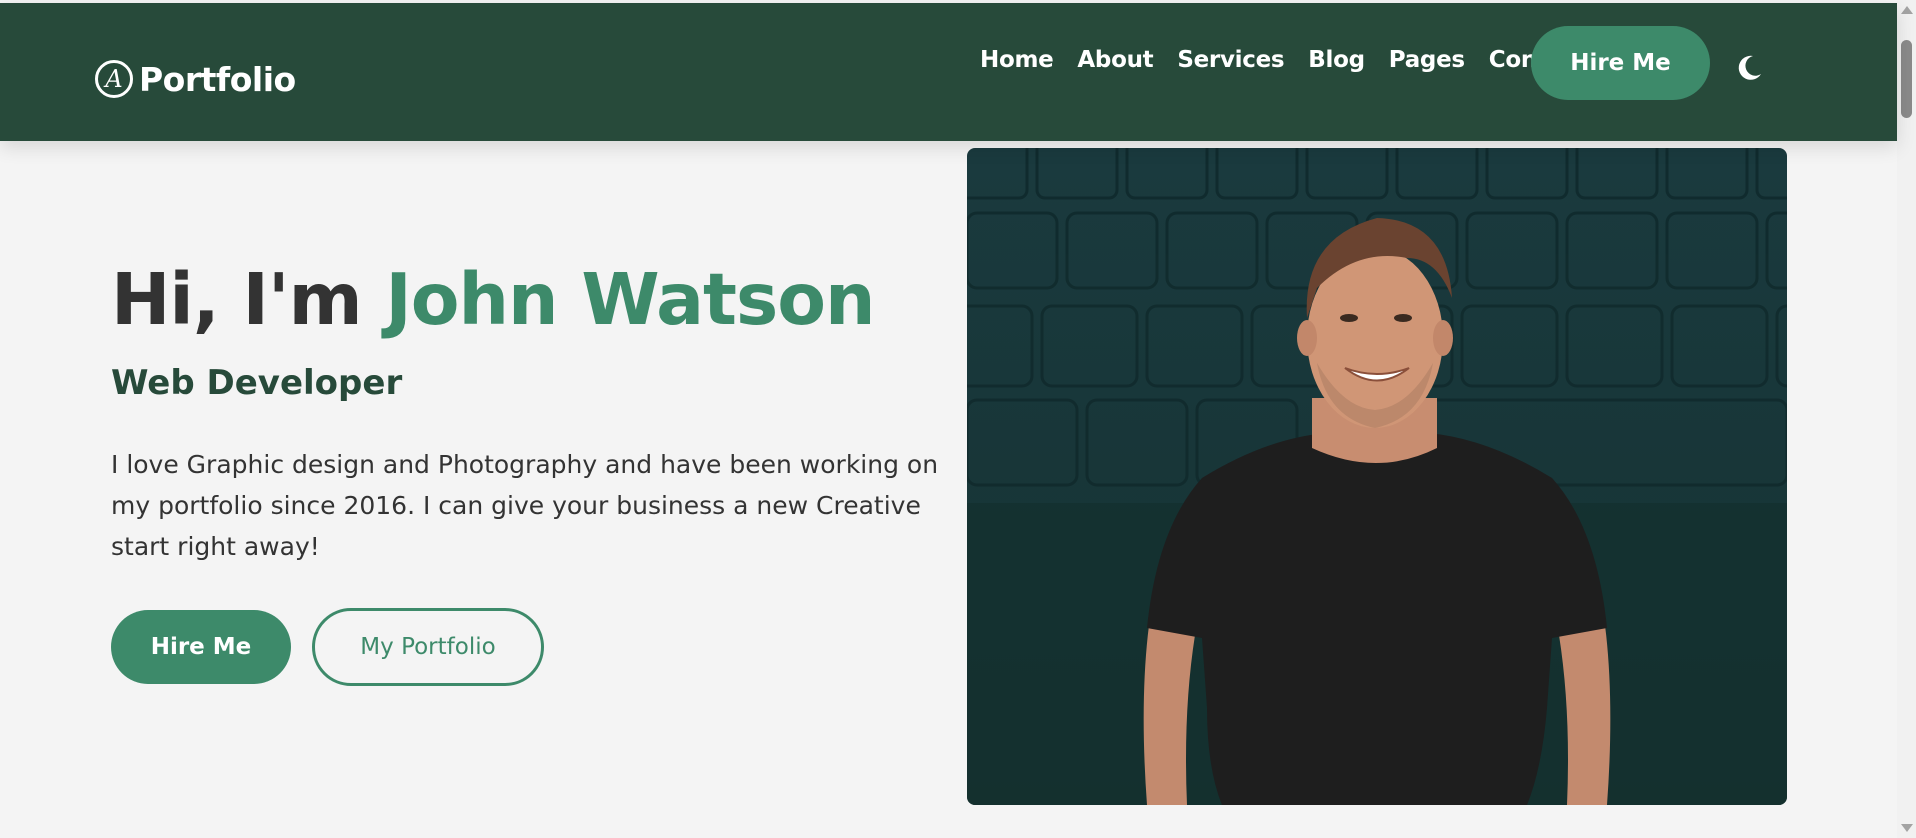 The height and width of the screenshot is (838, 1916). I want to click on nav-link-services: Services, so click(1230, 60).